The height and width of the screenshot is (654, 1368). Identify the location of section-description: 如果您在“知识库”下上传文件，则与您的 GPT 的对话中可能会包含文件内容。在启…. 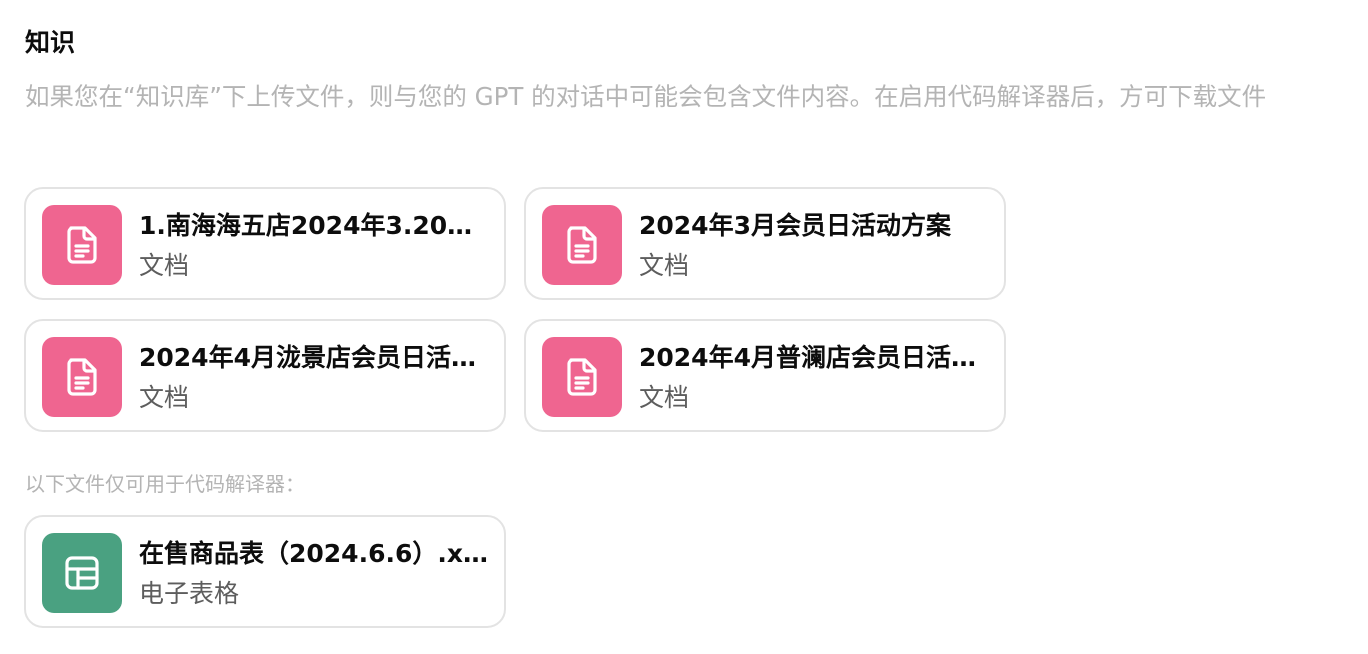
(646, 96).